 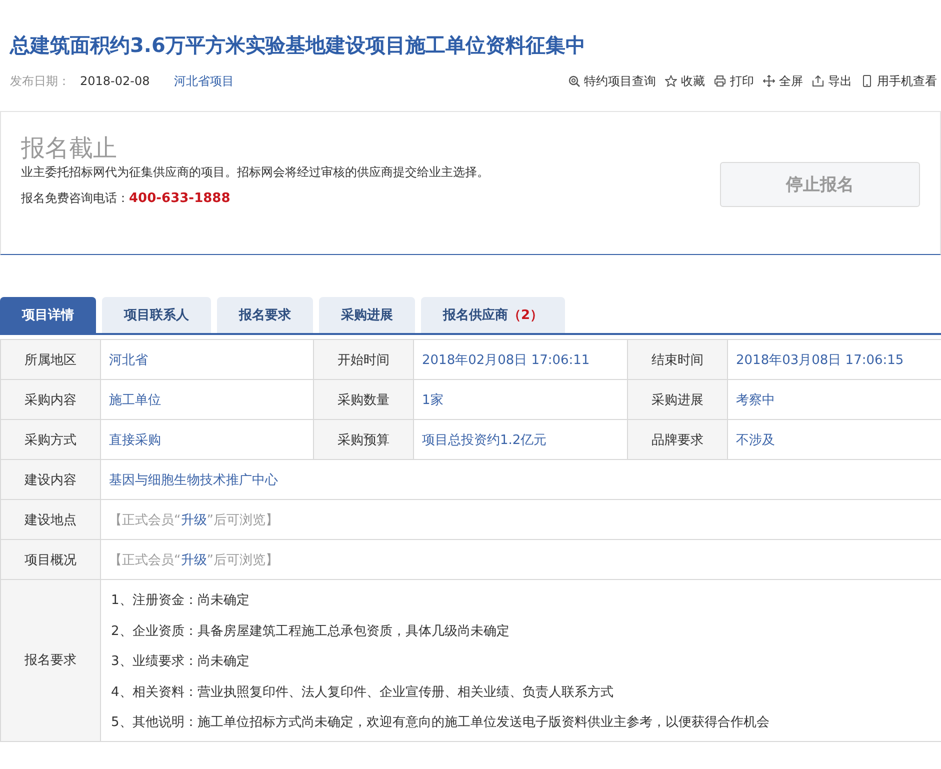 I want to click on field-label: 报名要求, so click(x=50, y=660).